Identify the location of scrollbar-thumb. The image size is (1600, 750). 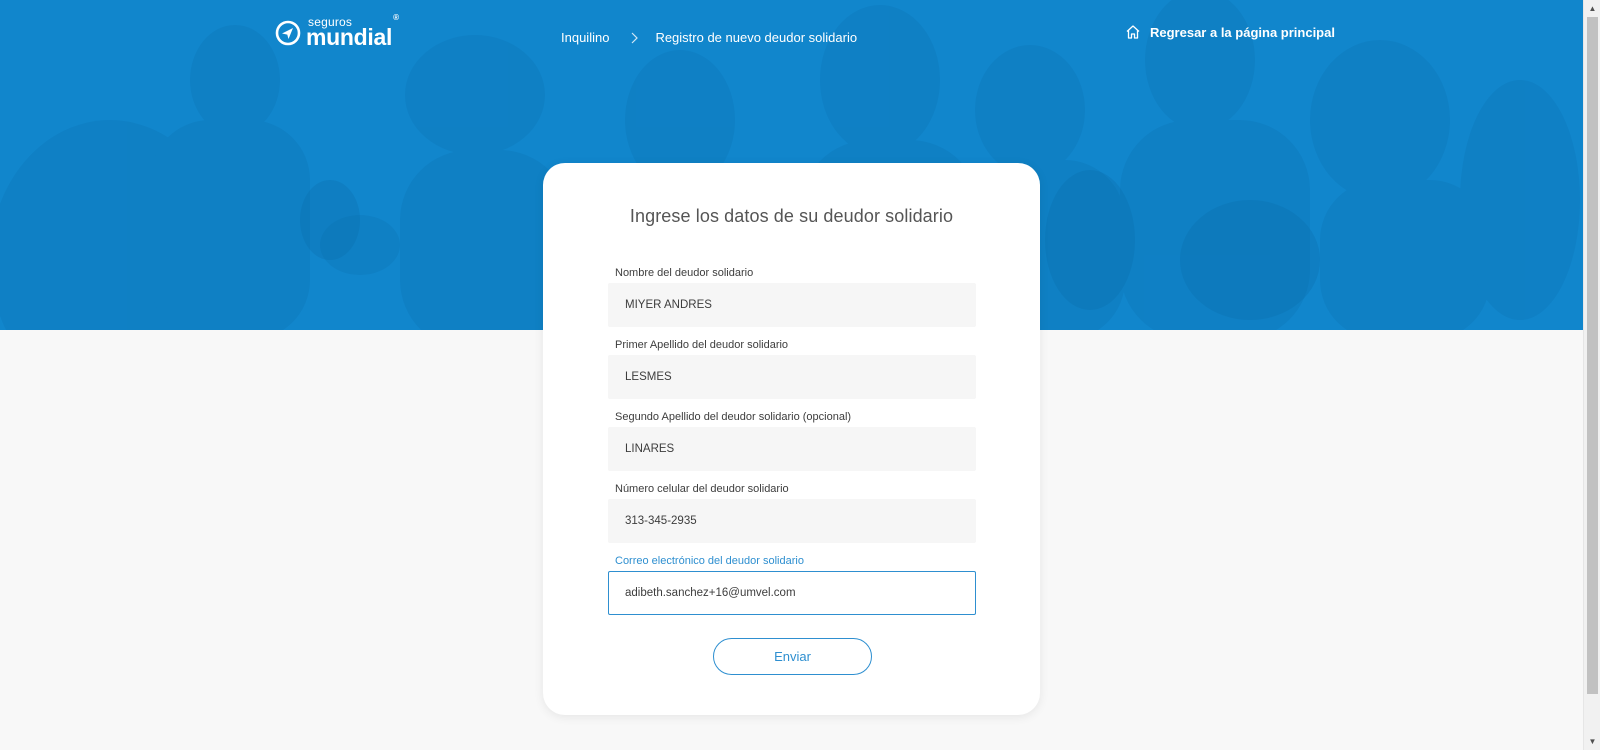
(1592, 355).